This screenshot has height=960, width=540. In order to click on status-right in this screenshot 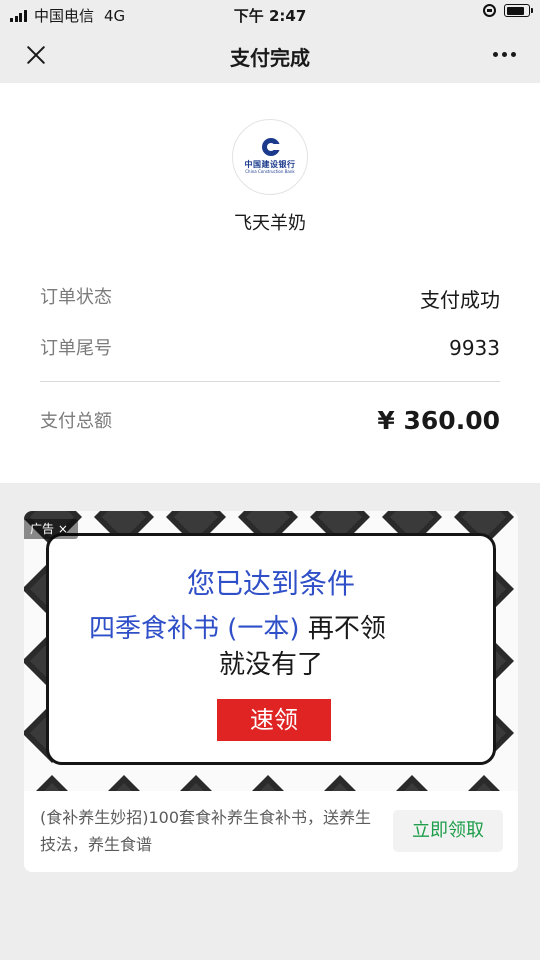, I will do `click(508, 10)`.